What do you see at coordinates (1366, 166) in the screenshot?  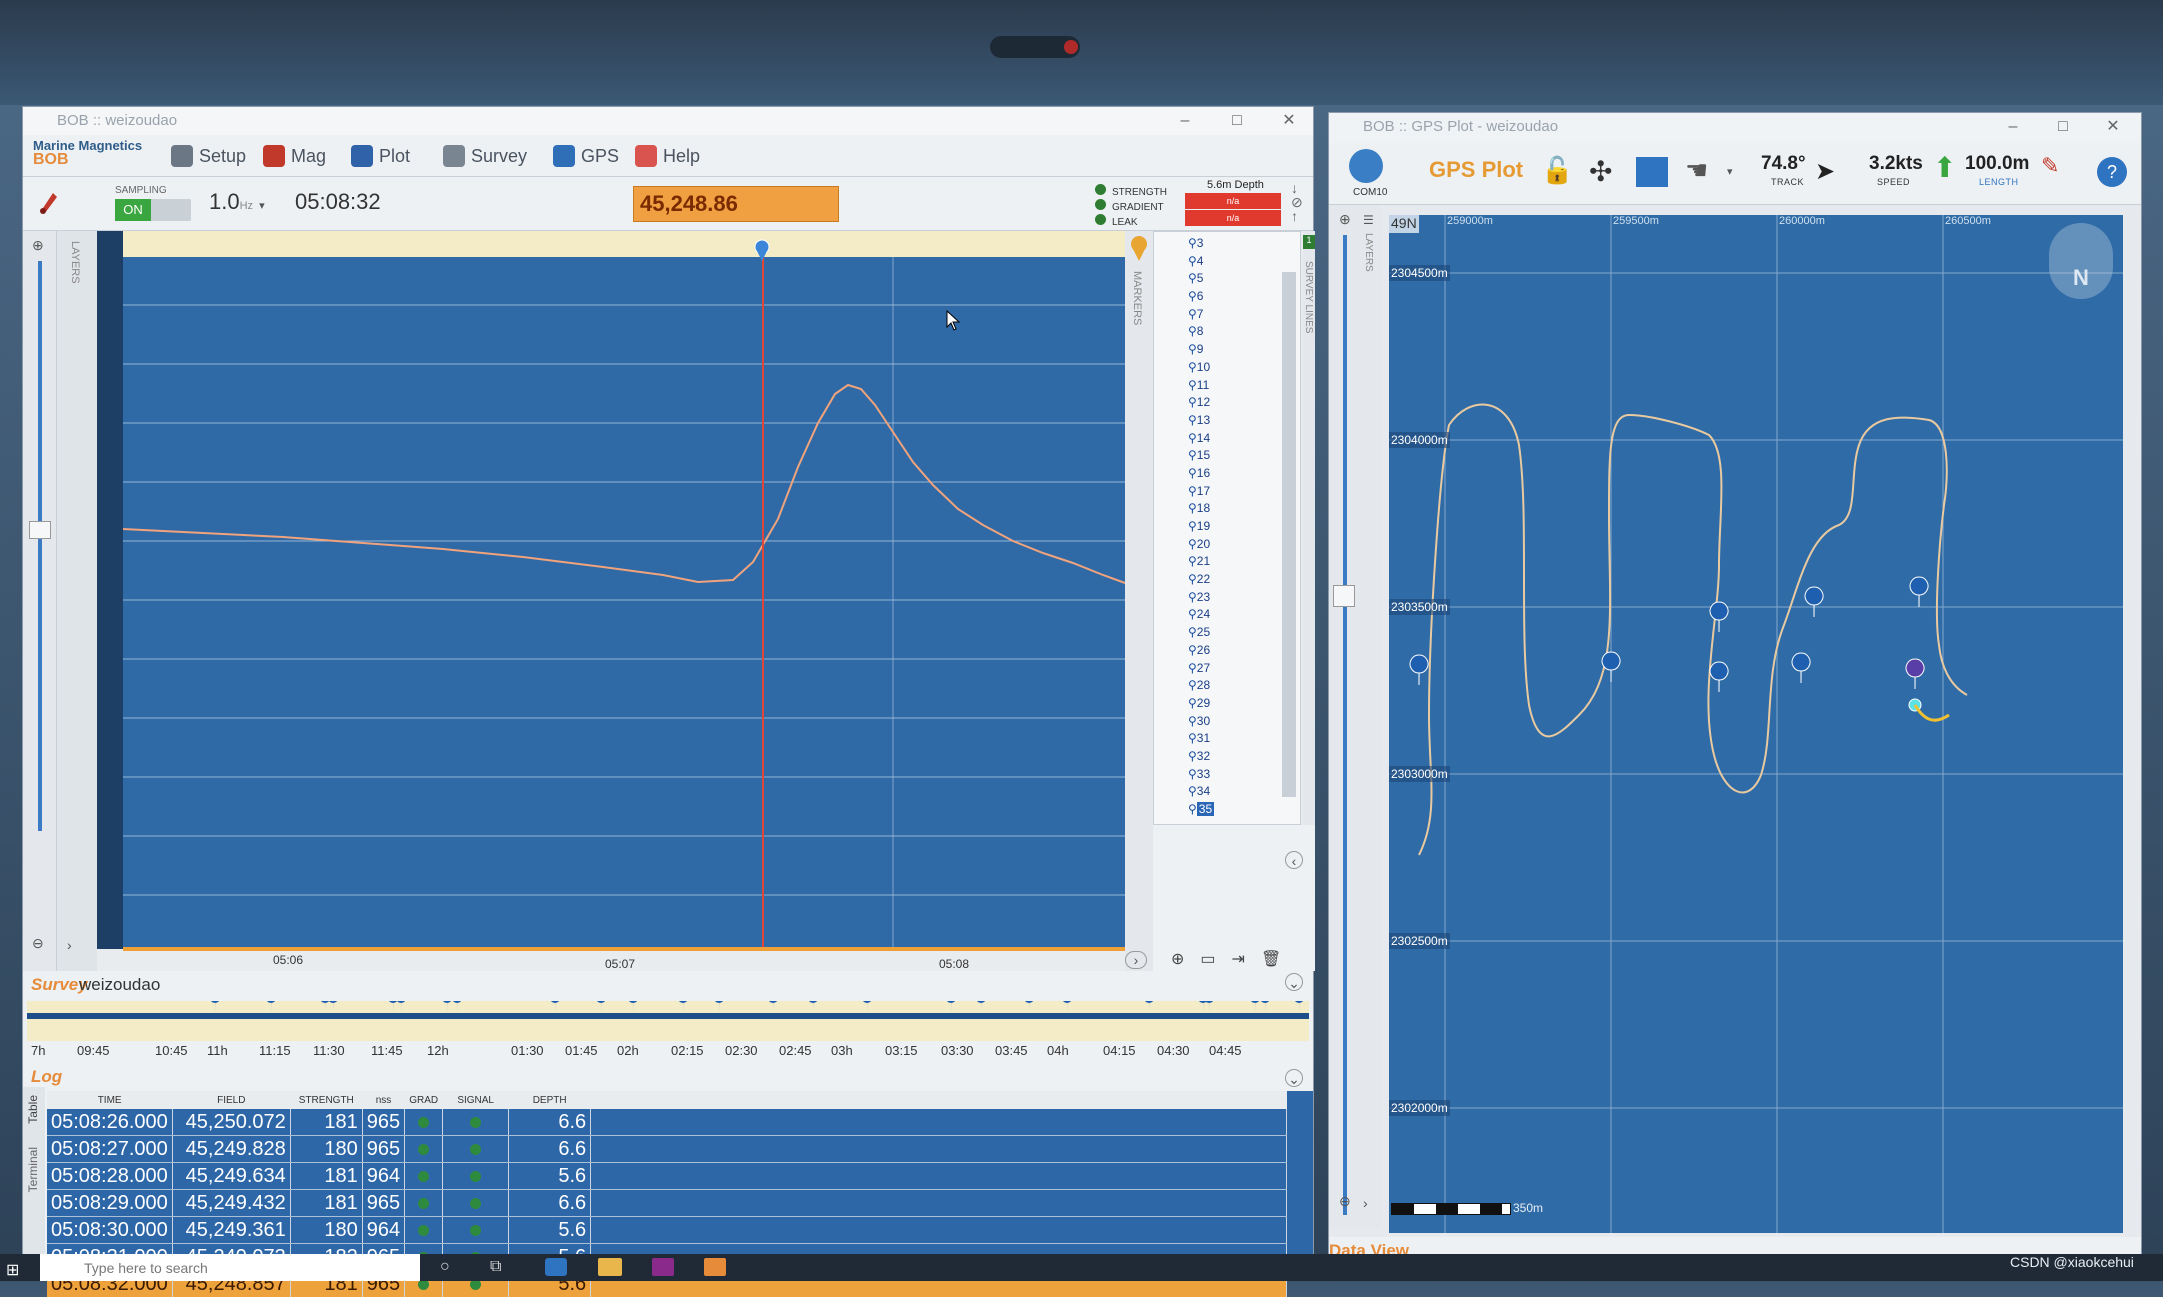 I see `gps-connection-icon` at bounding box center [1366, 166].